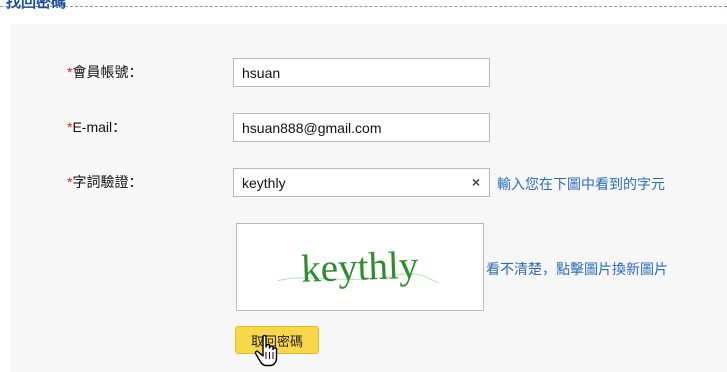  What do you see at coordinates (277, 340) in the screenshot?
I see `retrieve-password-button: 取回密碼` at bounding box center [277, 340].